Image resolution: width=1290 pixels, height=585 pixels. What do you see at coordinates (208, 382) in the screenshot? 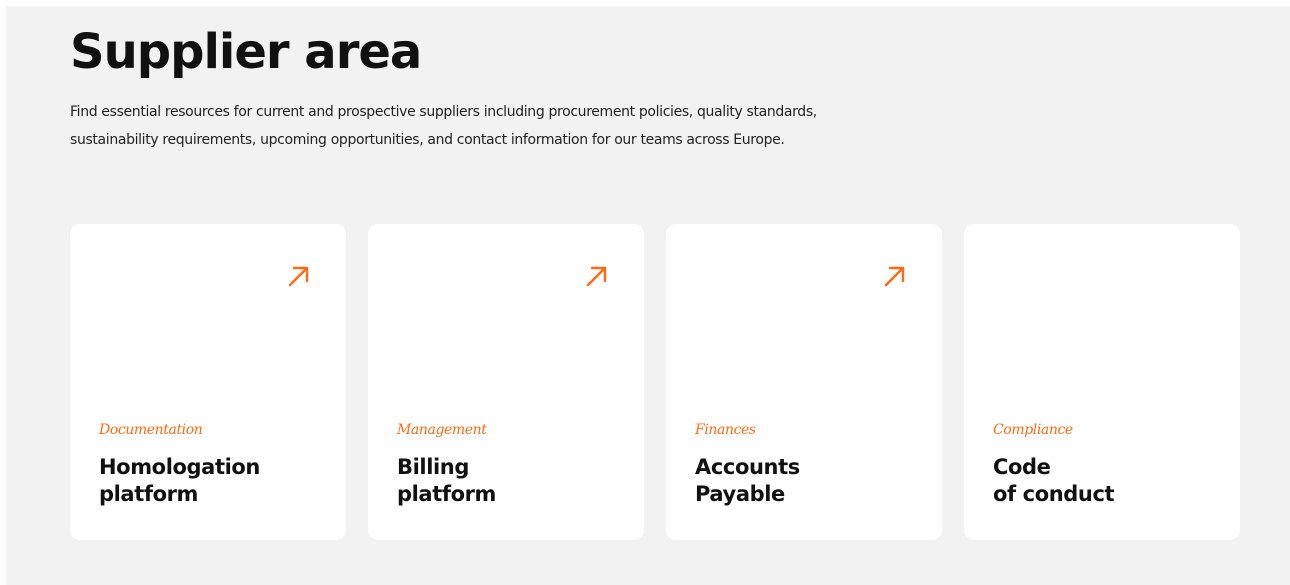
I see `card-homologation-platform: Documentation Homologation platform` at bounding box center [208, 382].